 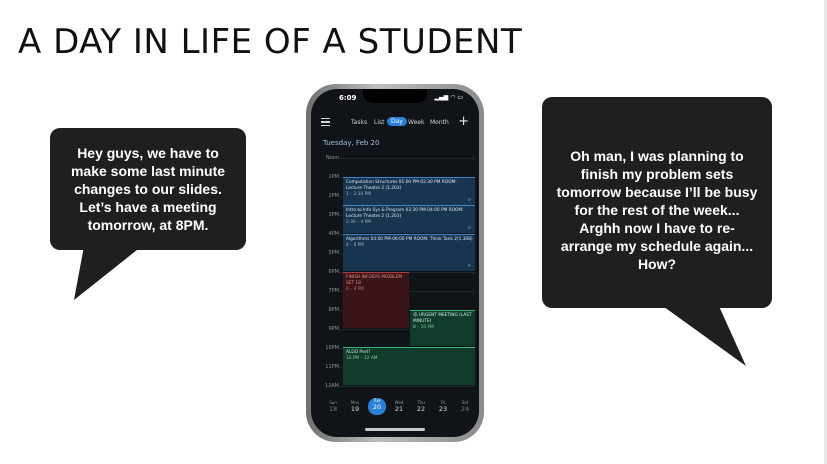 I want to click on tab-tasks: Tasks, so click(x=359, y=122).